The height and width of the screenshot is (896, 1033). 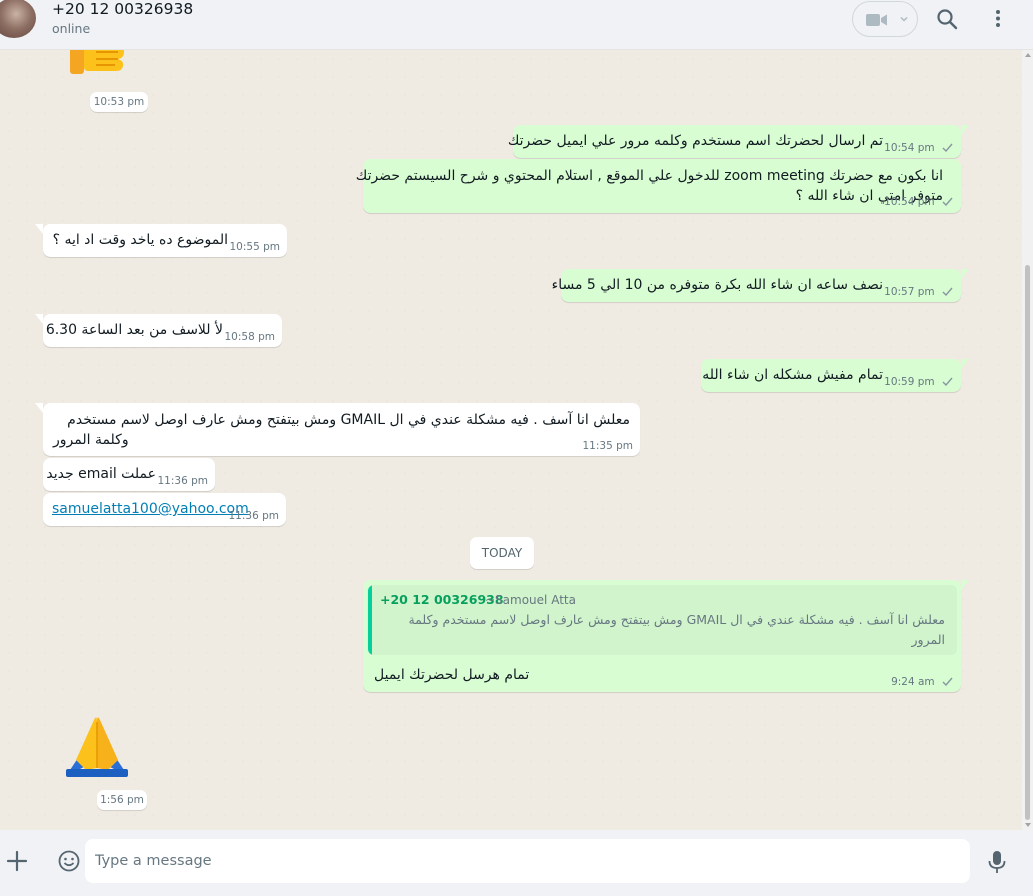 I want to click on menu-icon, so click(x=998, y=19).